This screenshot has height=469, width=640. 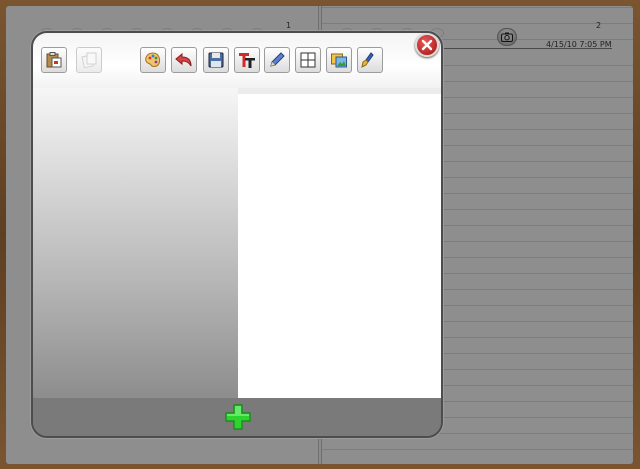 What do you see at coordinates (599, 25) in the screenshot?
I see `right-page-number: 2` at bounding box center [599, 25].